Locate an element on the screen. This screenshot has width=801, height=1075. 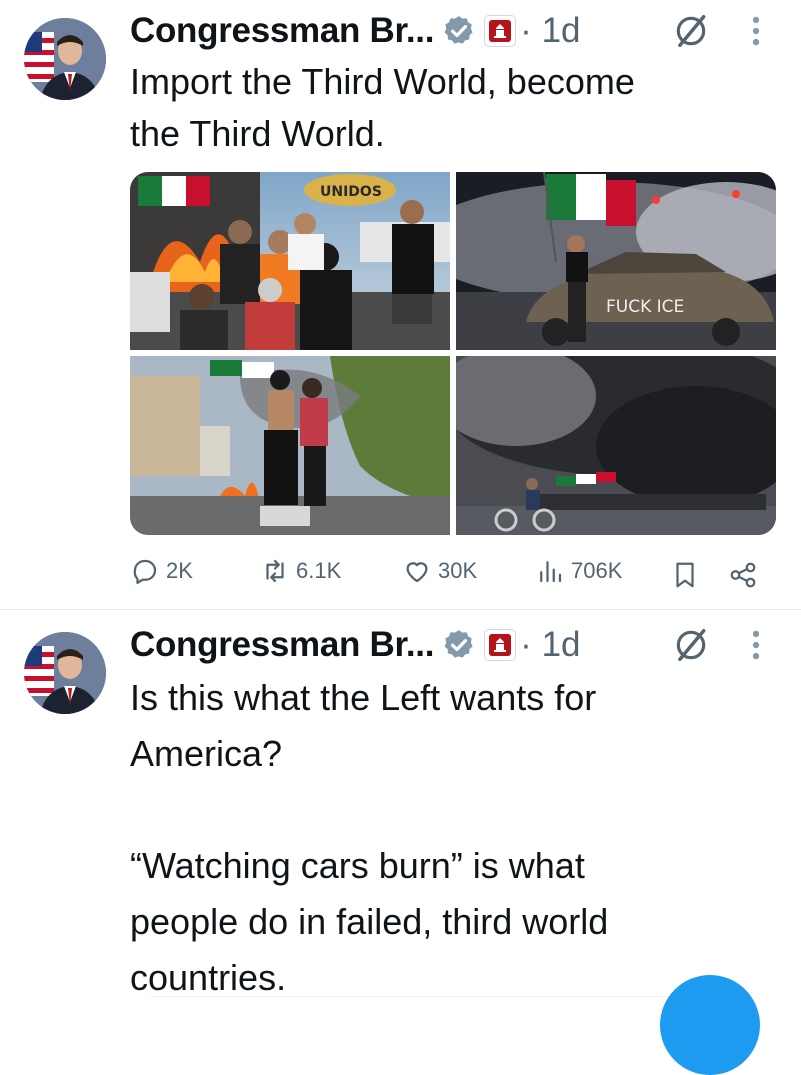
like-icon is located at coordinates (417, 572).